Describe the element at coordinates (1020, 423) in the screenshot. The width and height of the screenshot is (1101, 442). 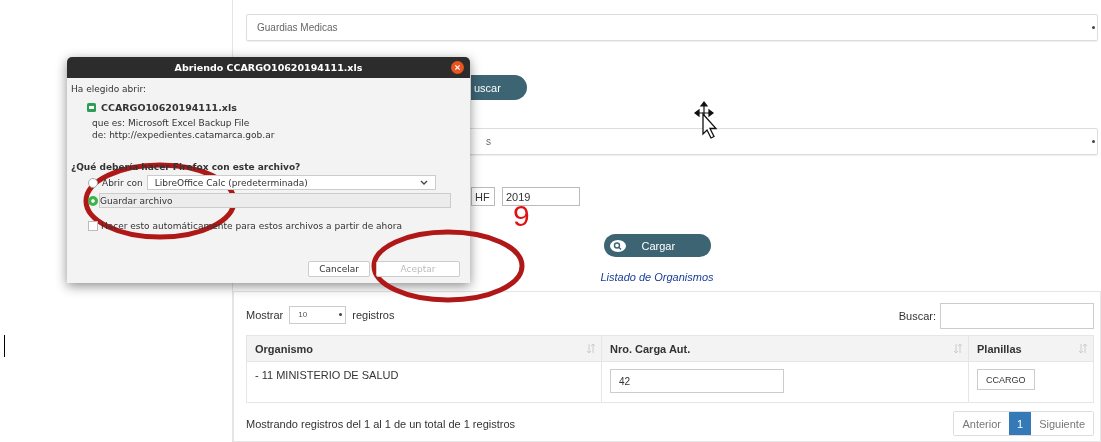
I see `page-button: 1` at that location.